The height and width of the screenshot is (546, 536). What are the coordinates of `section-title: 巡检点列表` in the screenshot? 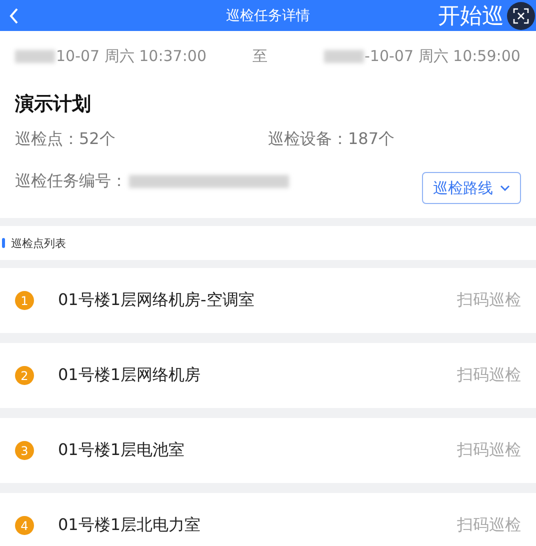 It's located at (38, 243).